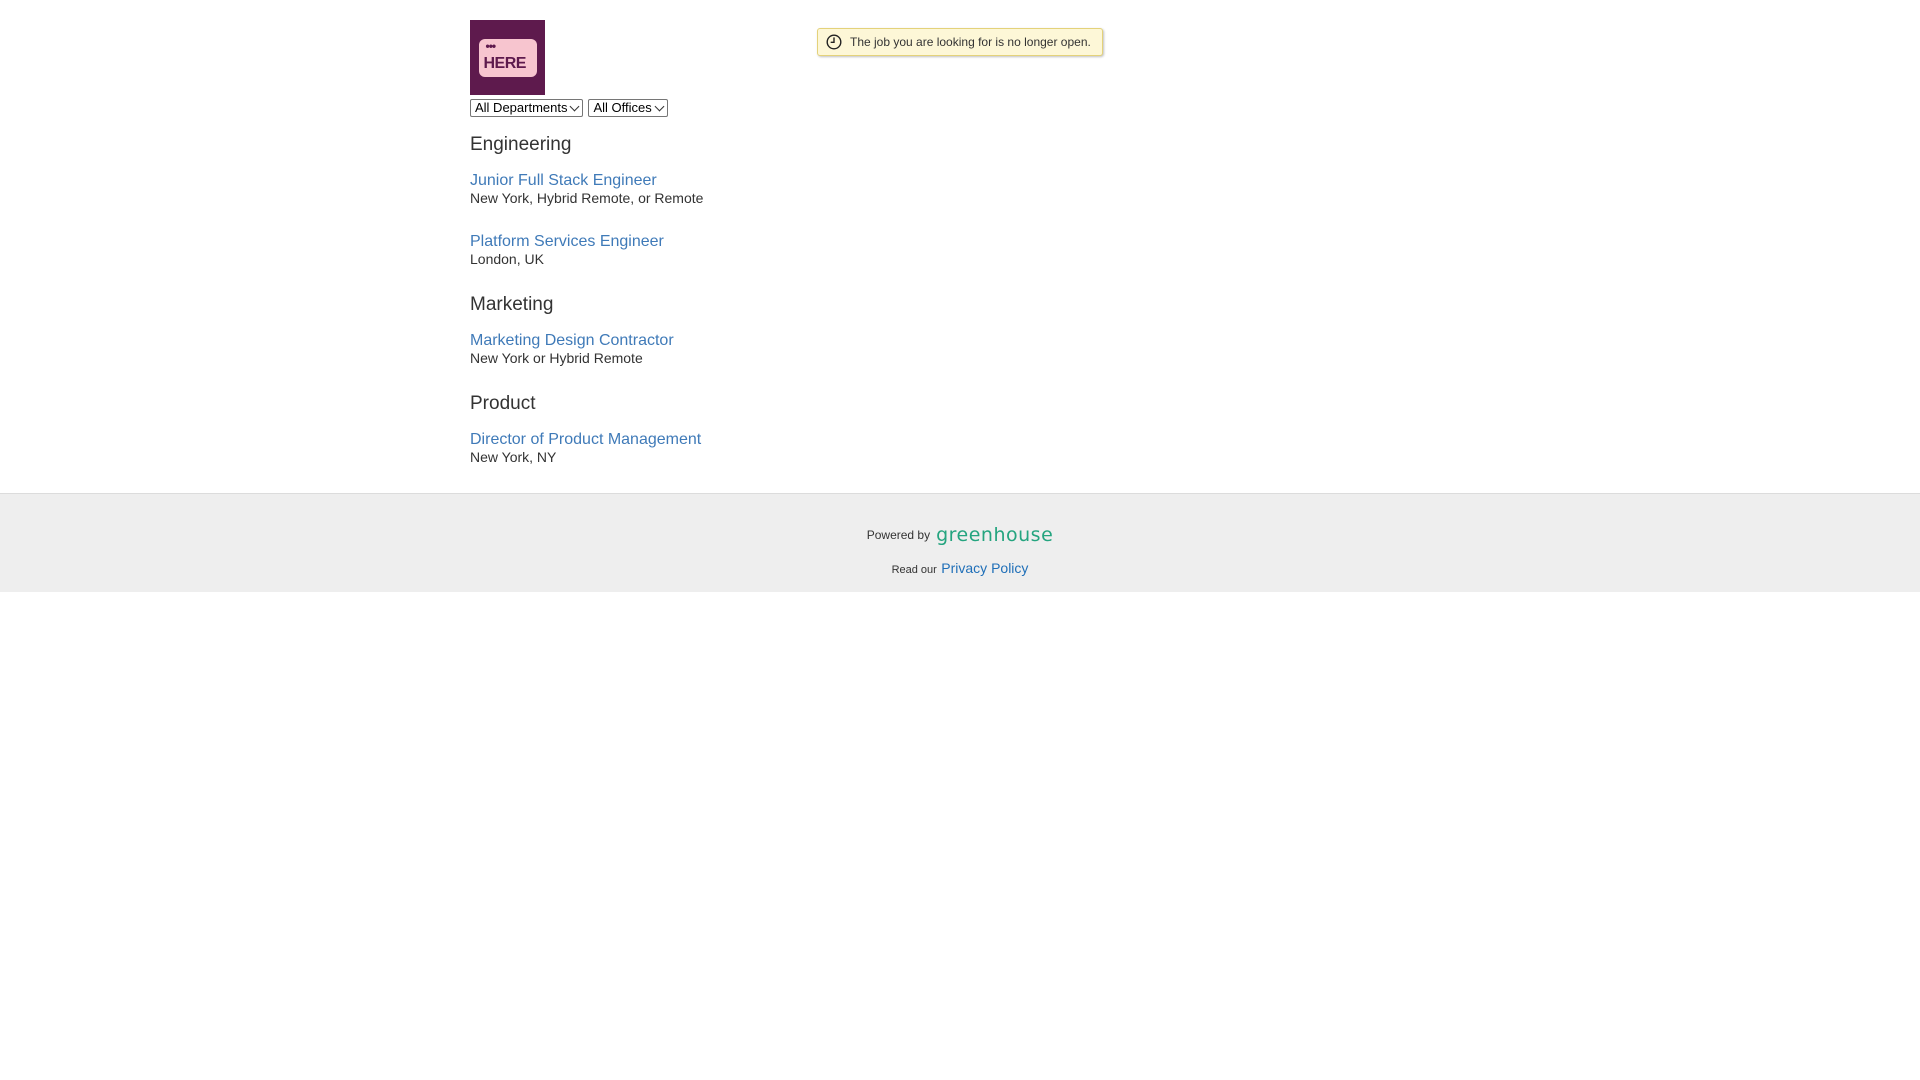 Image resolution: width=1920 pixels, height=1080 pixels. What do you see at coordinates (994, 535) in the screenshot?
I see `greenhouse-logo: greenhouse` at bounding box center [994, 535].